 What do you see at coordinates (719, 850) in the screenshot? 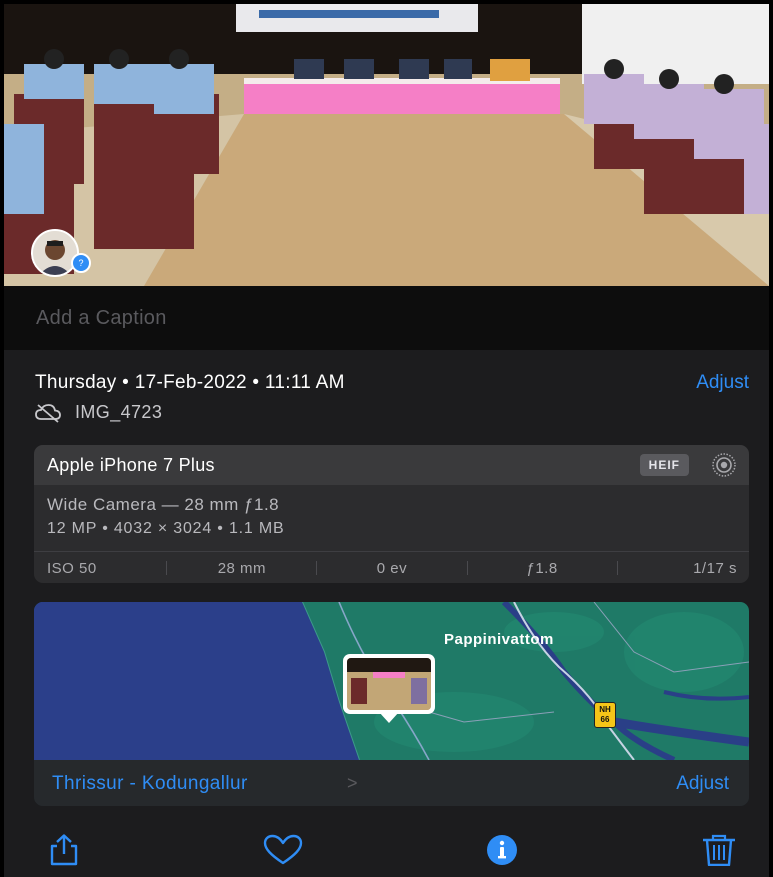
I see `trash-icon` at bounding box center [719, 850].